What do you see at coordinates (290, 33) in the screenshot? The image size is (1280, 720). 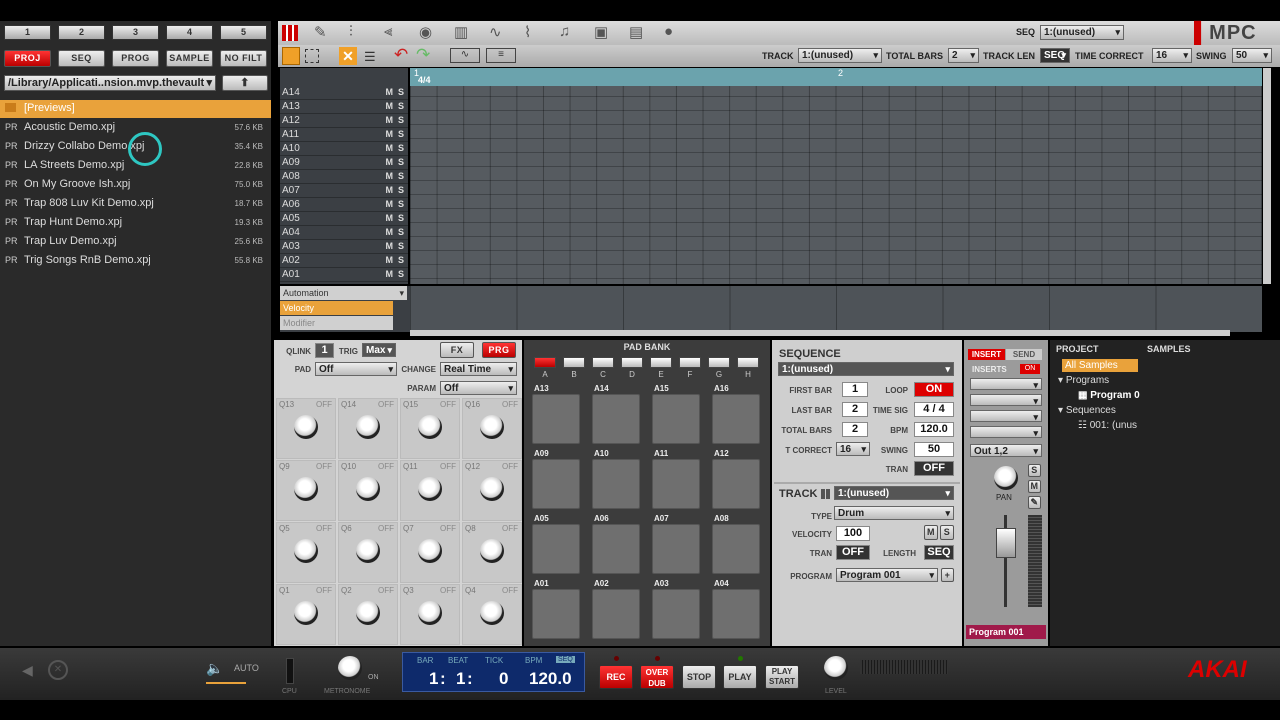 I see `grid-icon` at bounding box center [290, 33].